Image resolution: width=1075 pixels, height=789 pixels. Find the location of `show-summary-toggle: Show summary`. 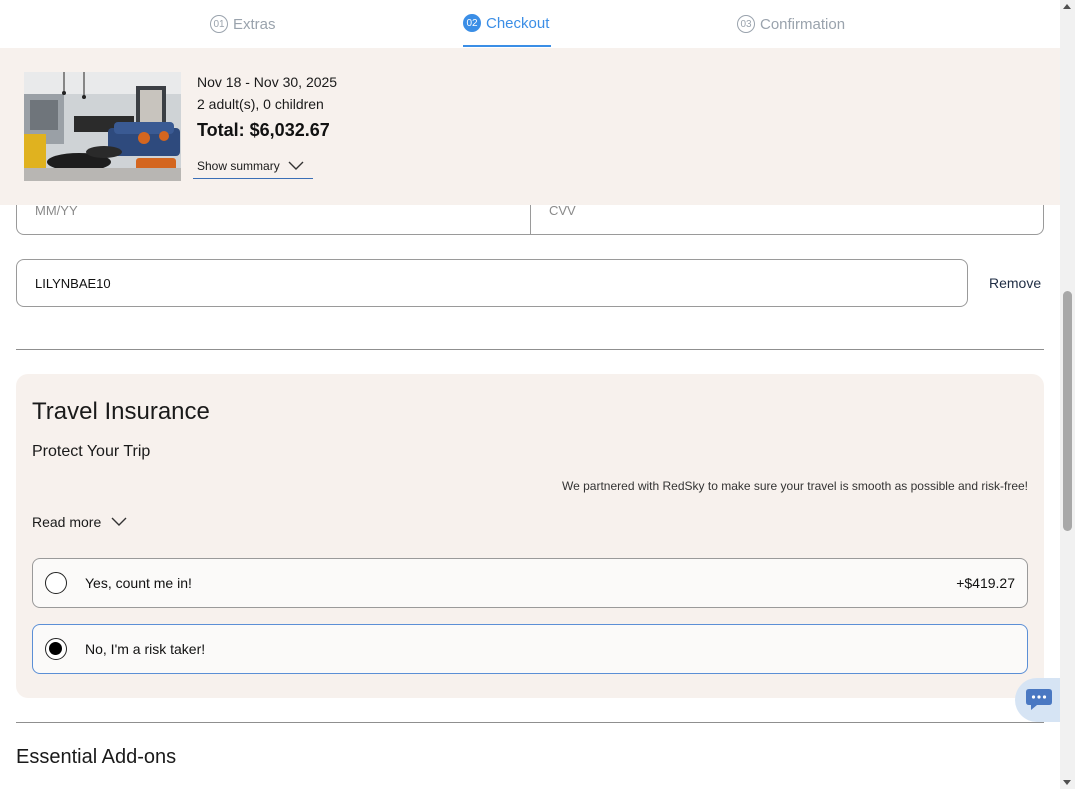

show-summary-toggle: Show summary is located at coordinates (253, 166).